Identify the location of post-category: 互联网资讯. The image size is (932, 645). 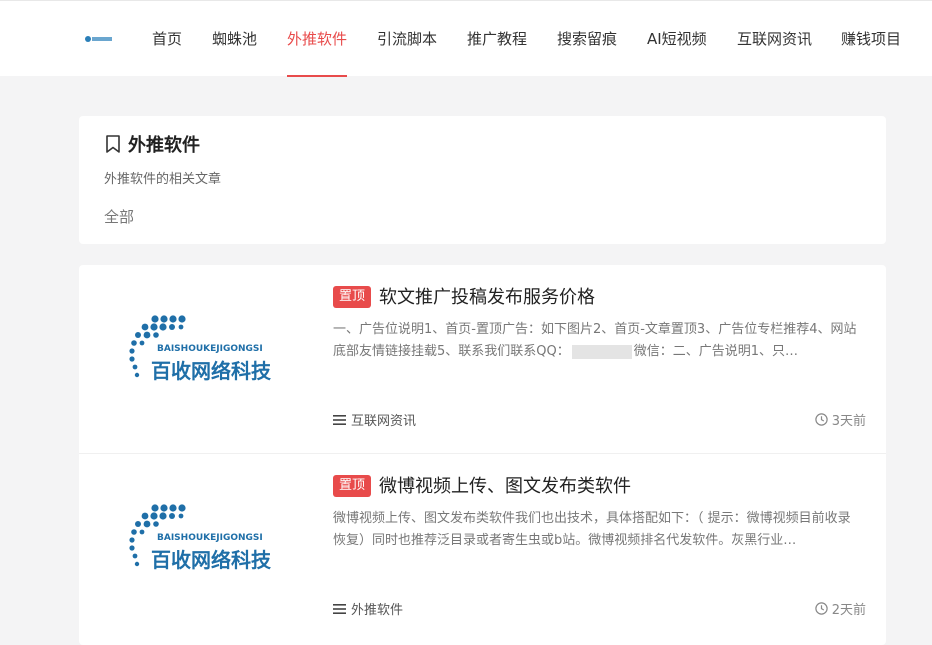
(384, 421).